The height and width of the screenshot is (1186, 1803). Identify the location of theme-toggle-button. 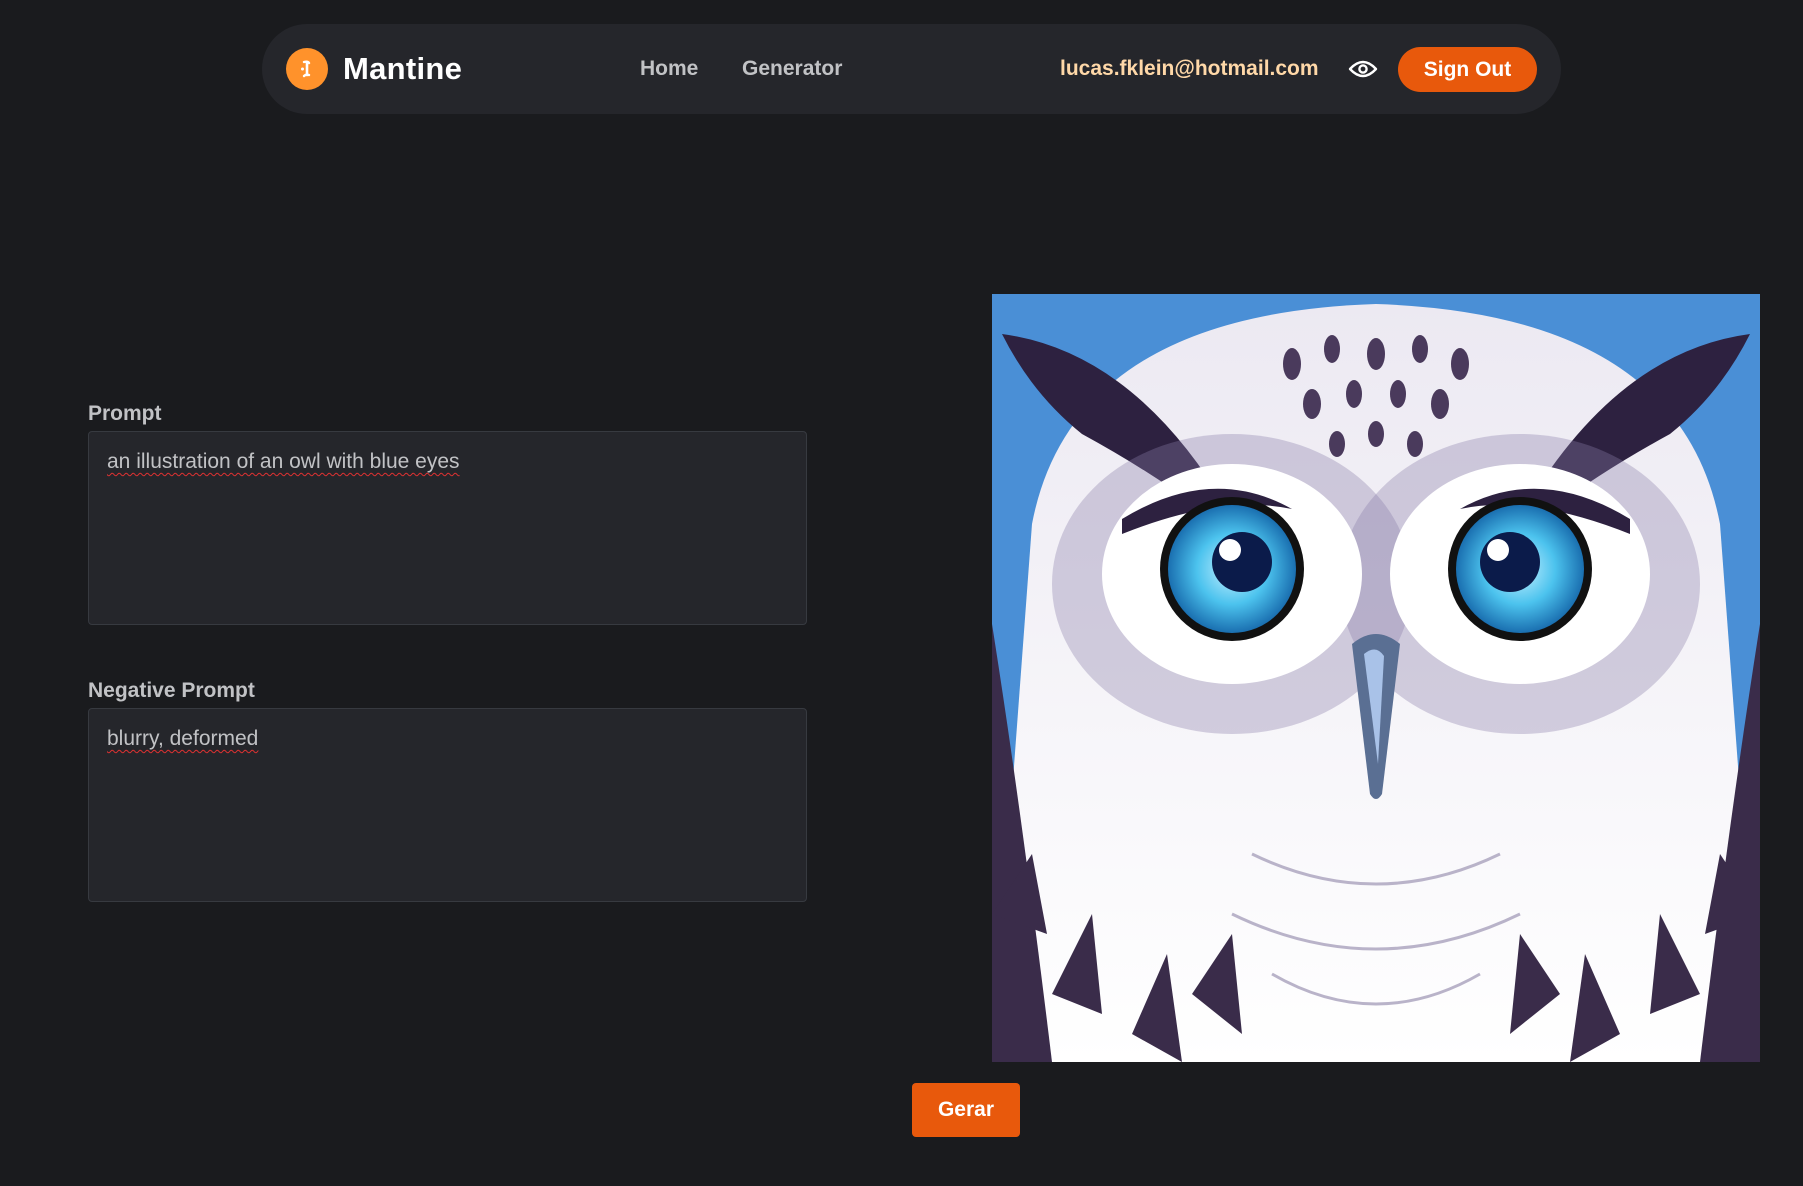
(1363, 69).